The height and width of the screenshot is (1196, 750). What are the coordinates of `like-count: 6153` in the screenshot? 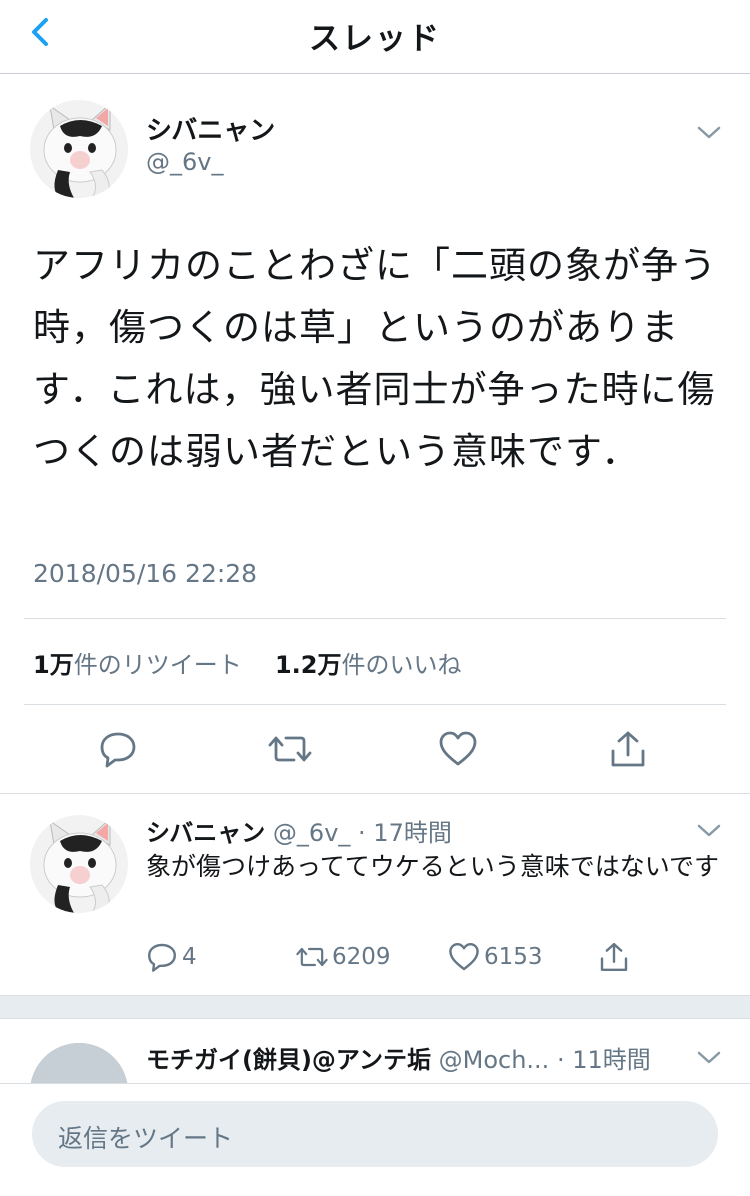 It's located at (513, 957).